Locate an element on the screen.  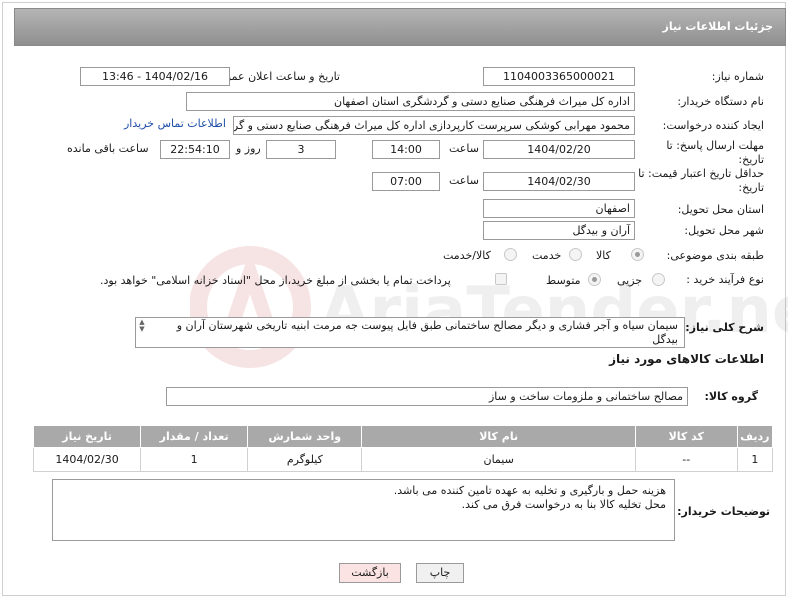
goods-group-label: گروه کالا: is located at coordinates (731, 396).